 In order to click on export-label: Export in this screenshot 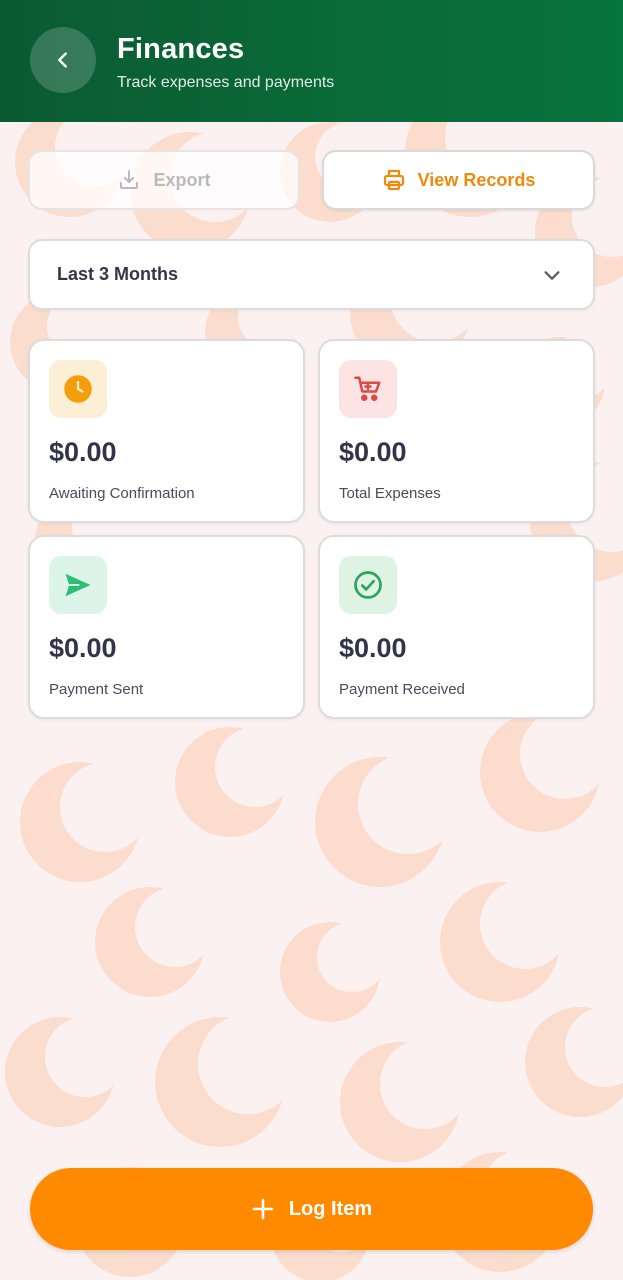, I will do `click(182, 179)`.